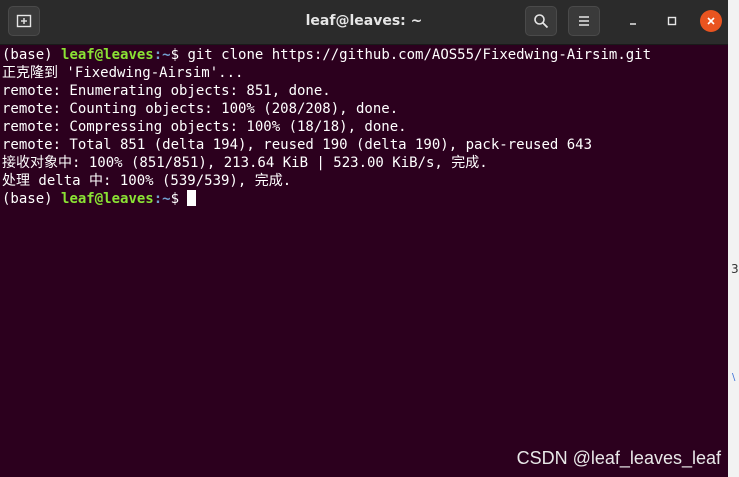  Describe the element at coordinates (147, 181) in the screenshot. I see `output-line: 处理 delta 中: 100% (539/539), 完成.` at that location.